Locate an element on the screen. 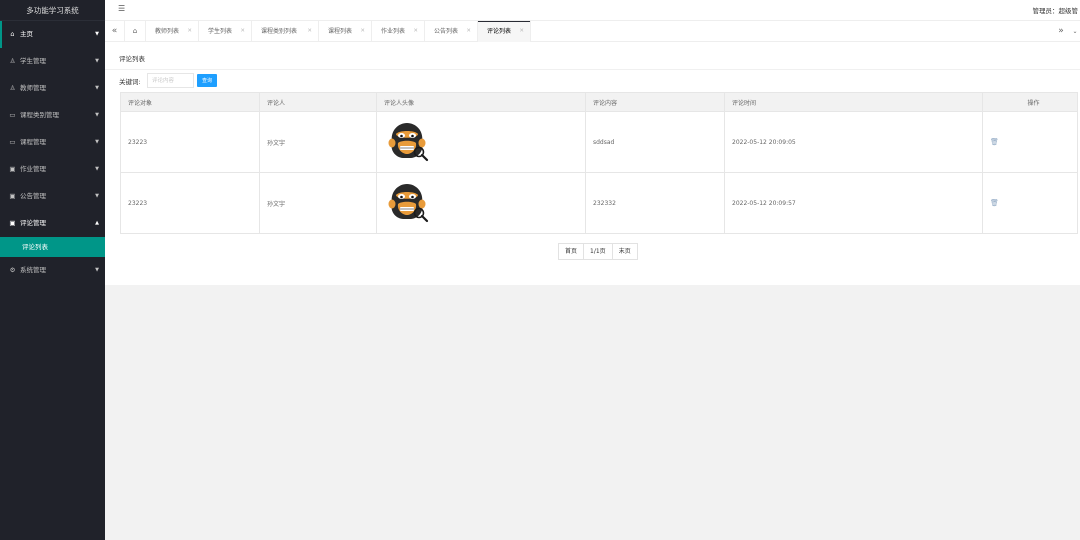 Image resolution: width=1080 pixels, height=540 pixels. scroll-right-icon: » is located at coordinates (1061, 31).